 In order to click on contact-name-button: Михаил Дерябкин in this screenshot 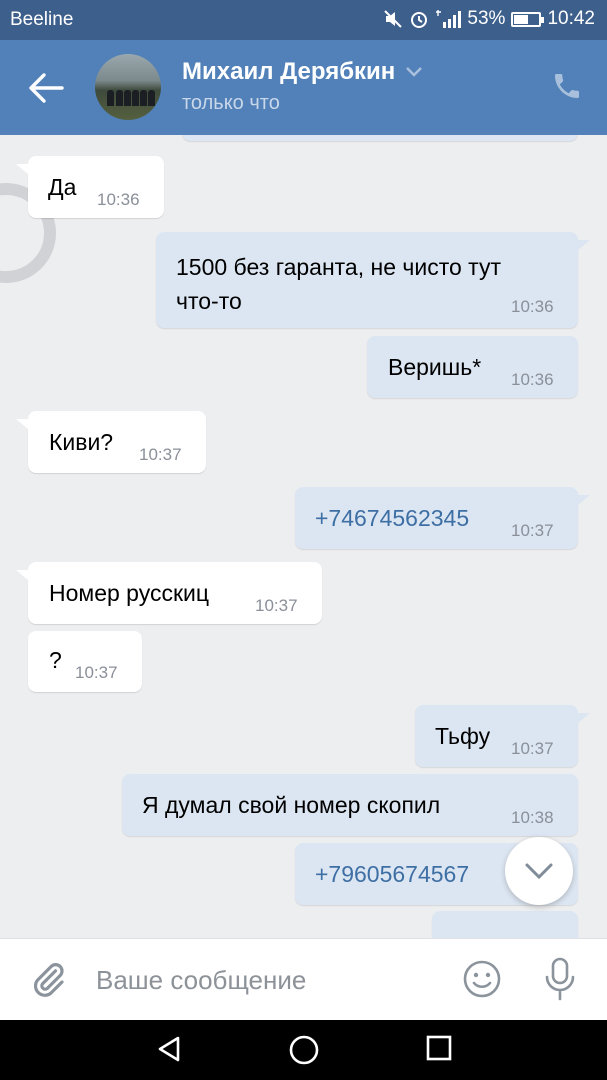, I will do `click(302, 72)`.